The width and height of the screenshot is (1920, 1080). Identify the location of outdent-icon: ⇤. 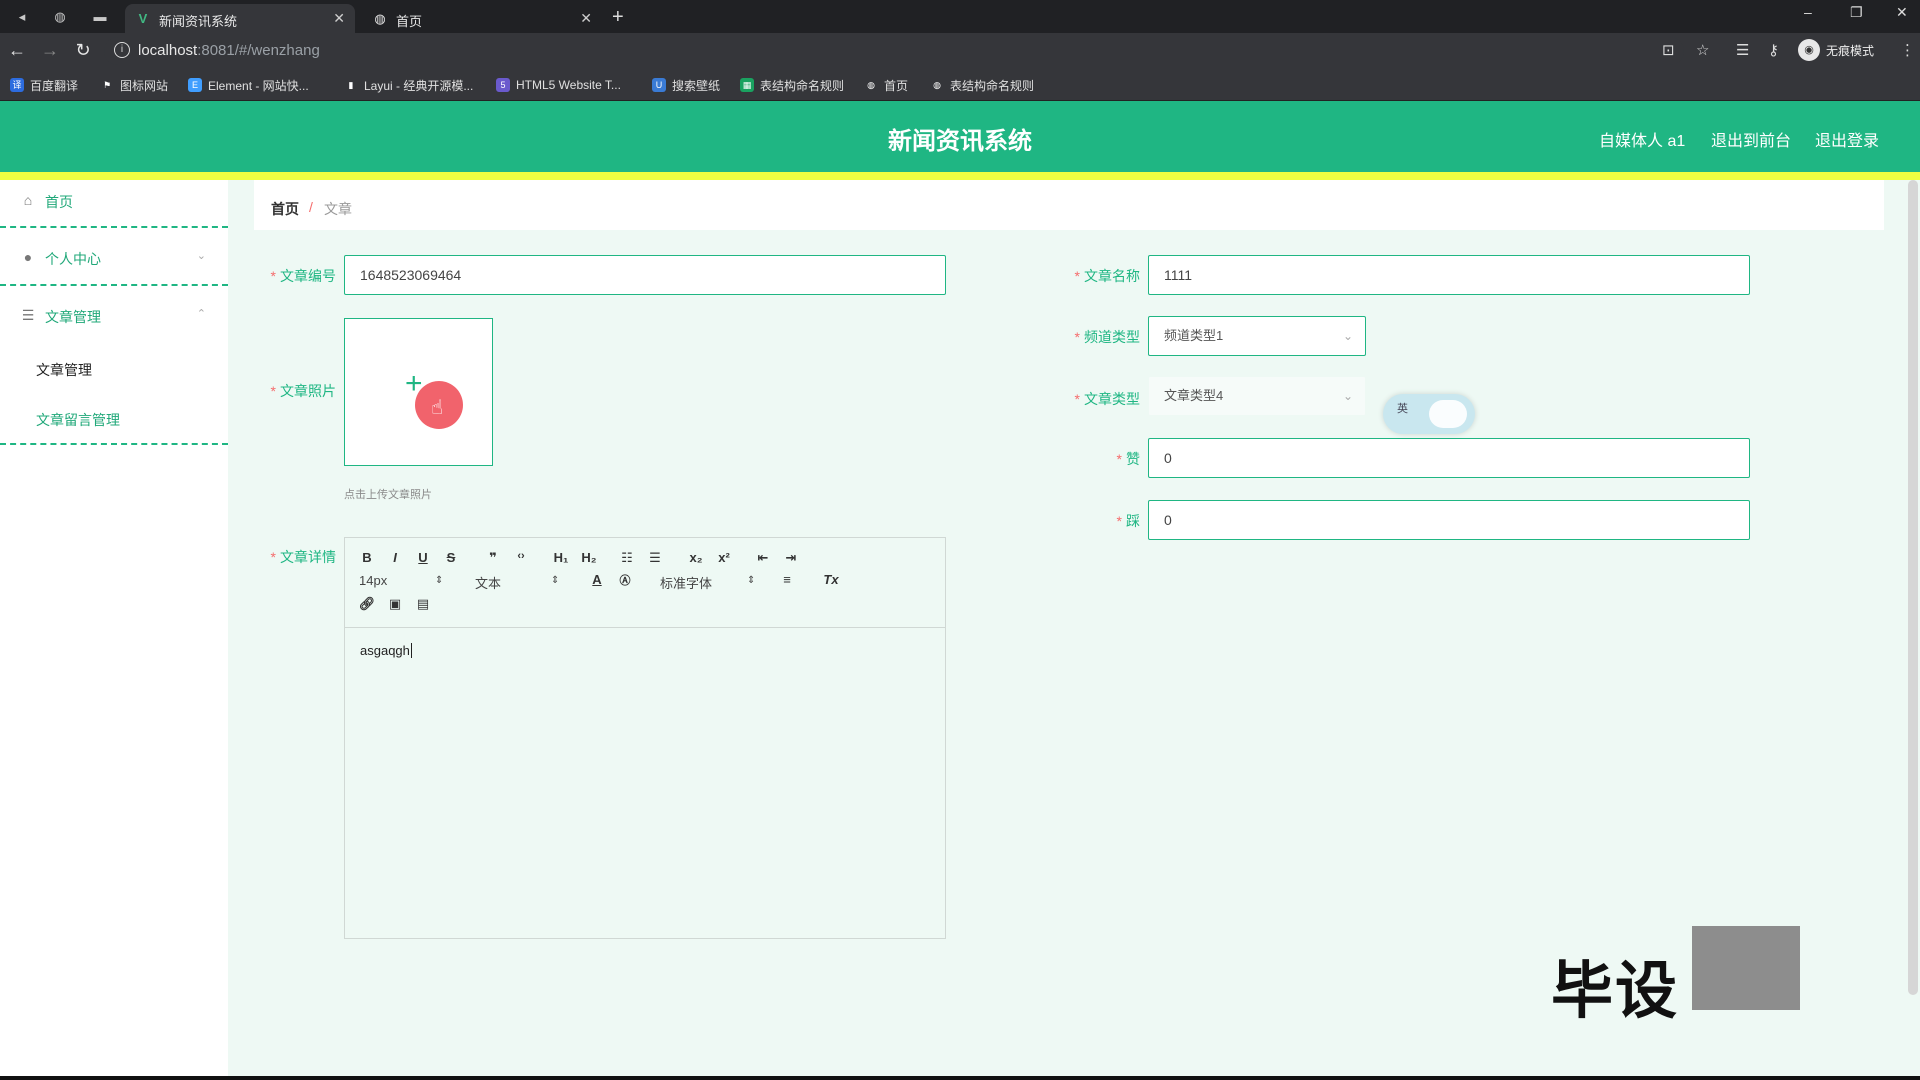
(763, 558).